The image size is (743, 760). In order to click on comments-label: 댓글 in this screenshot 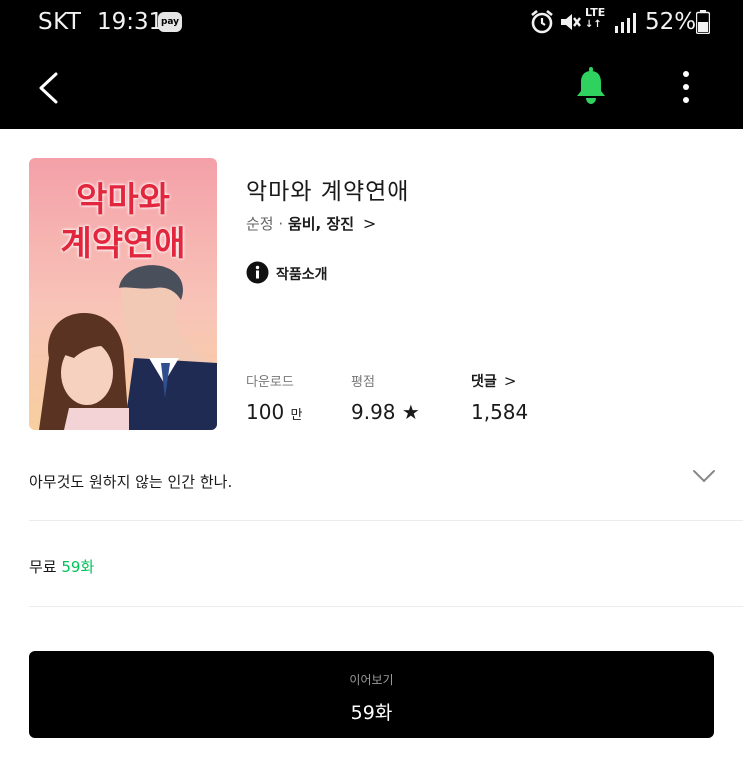, I will do `click(484, 382)`.